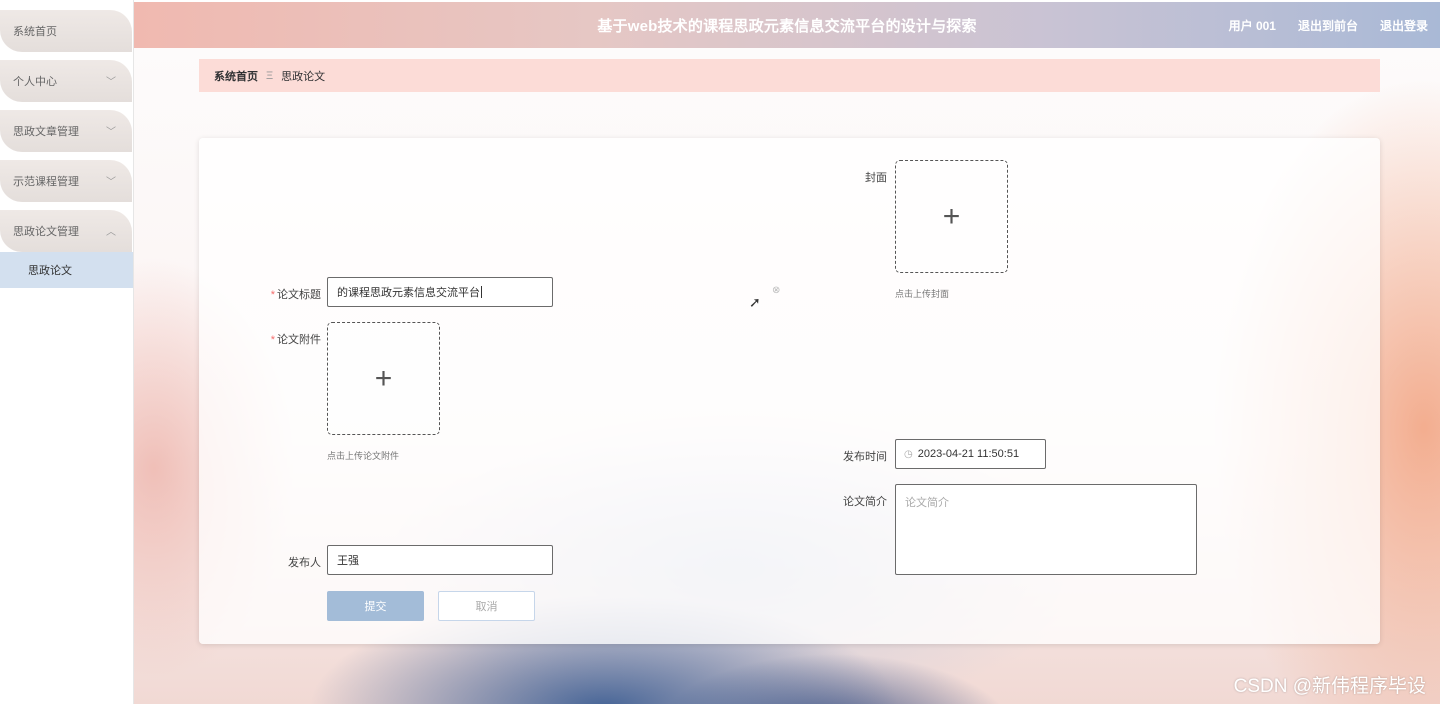 Image resolution: width=1440 pixels, height=704 pixels. I want to click on attachment-upload: +, so click(383, 378).